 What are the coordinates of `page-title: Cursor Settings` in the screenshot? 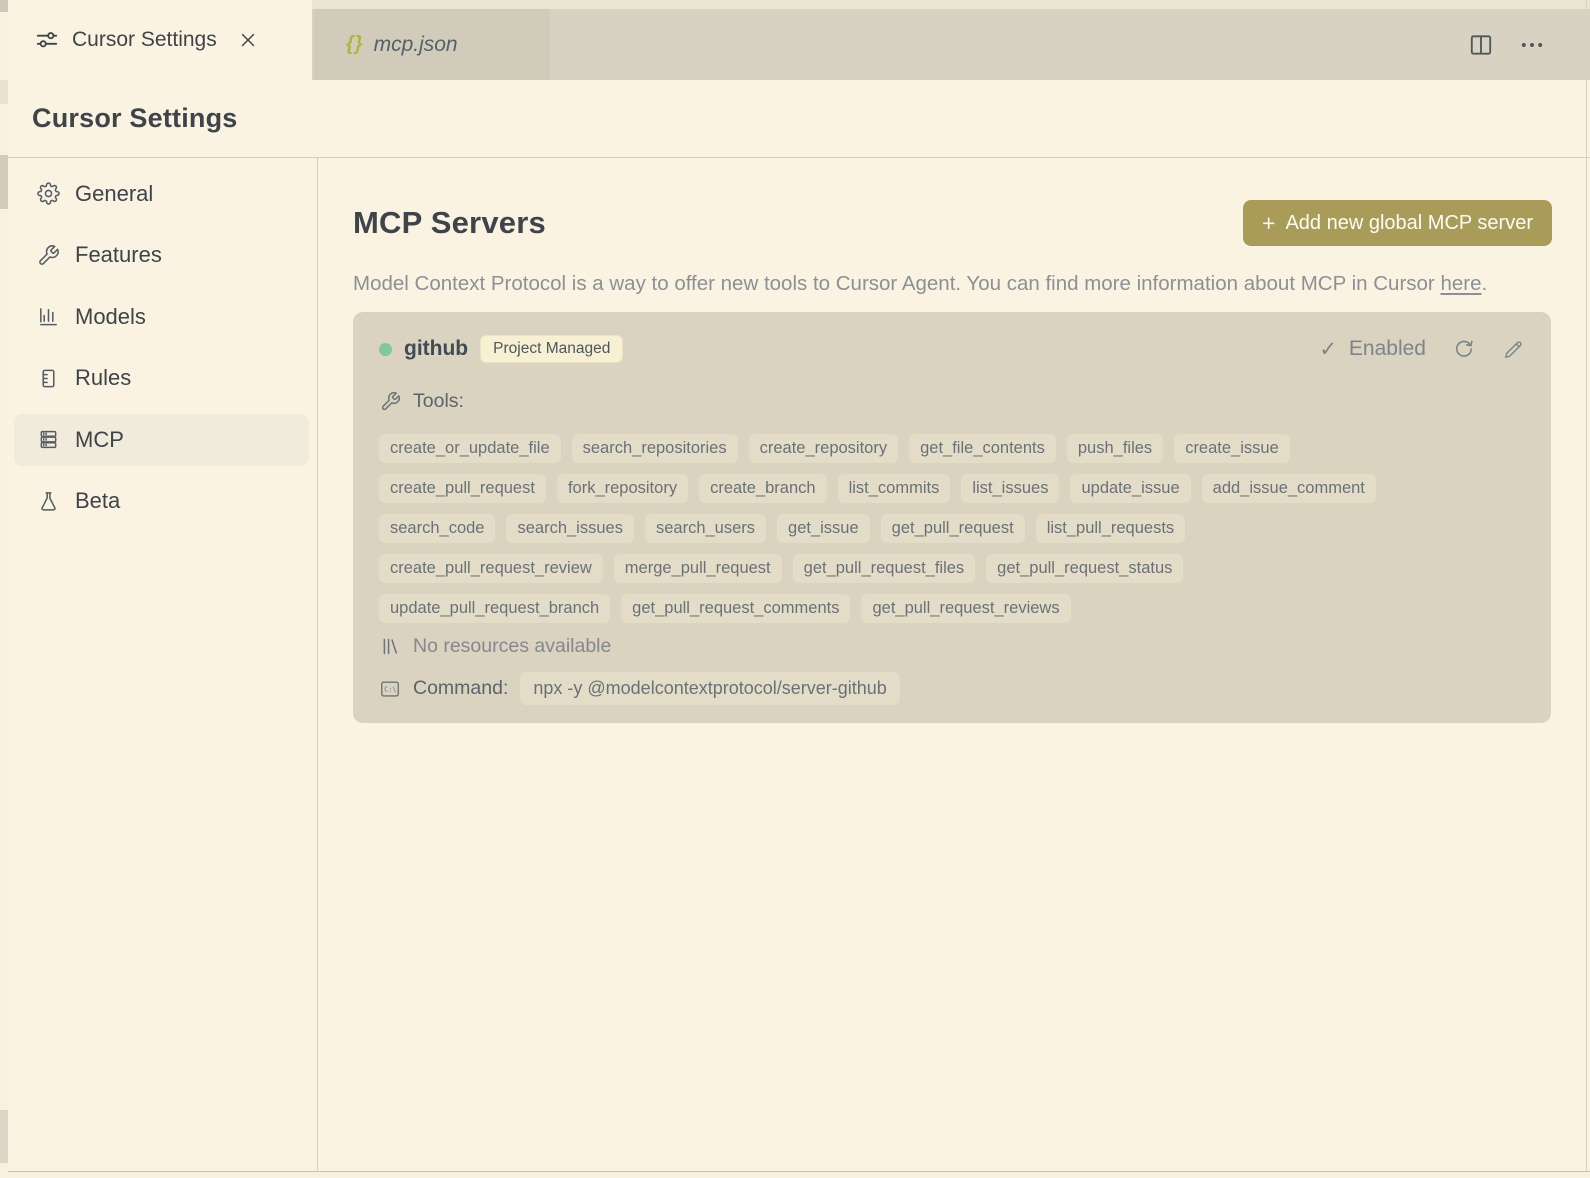 It's located at (135, 118).